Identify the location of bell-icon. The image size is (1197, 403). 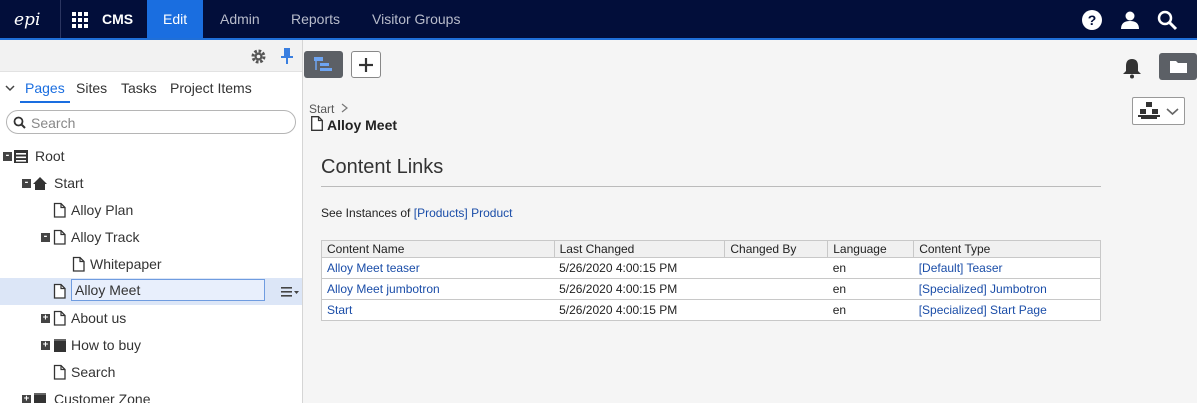
(1132, 68).